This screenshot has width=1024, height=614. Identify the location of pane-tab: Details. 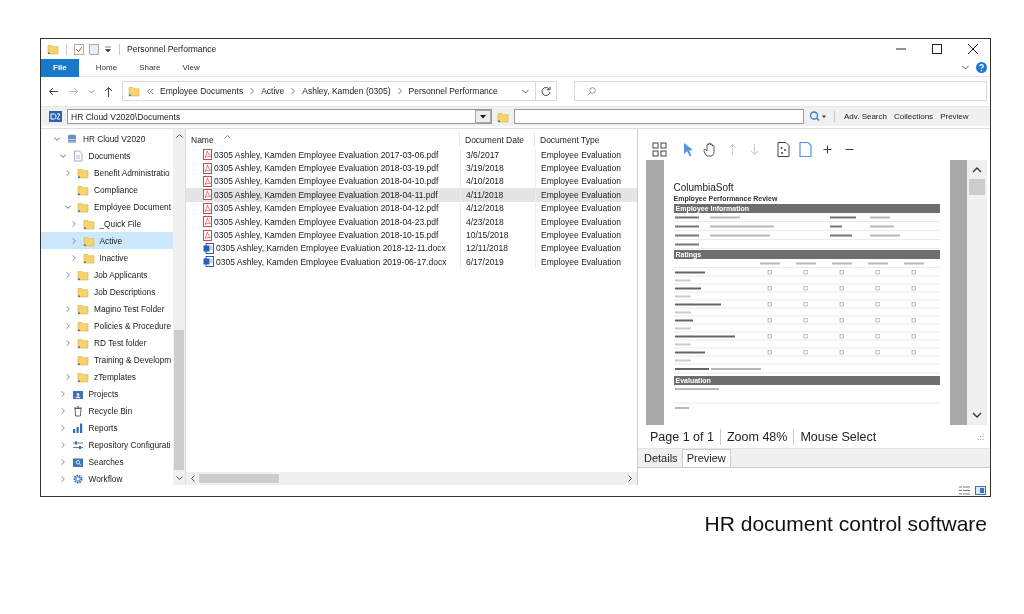
(661, 458).